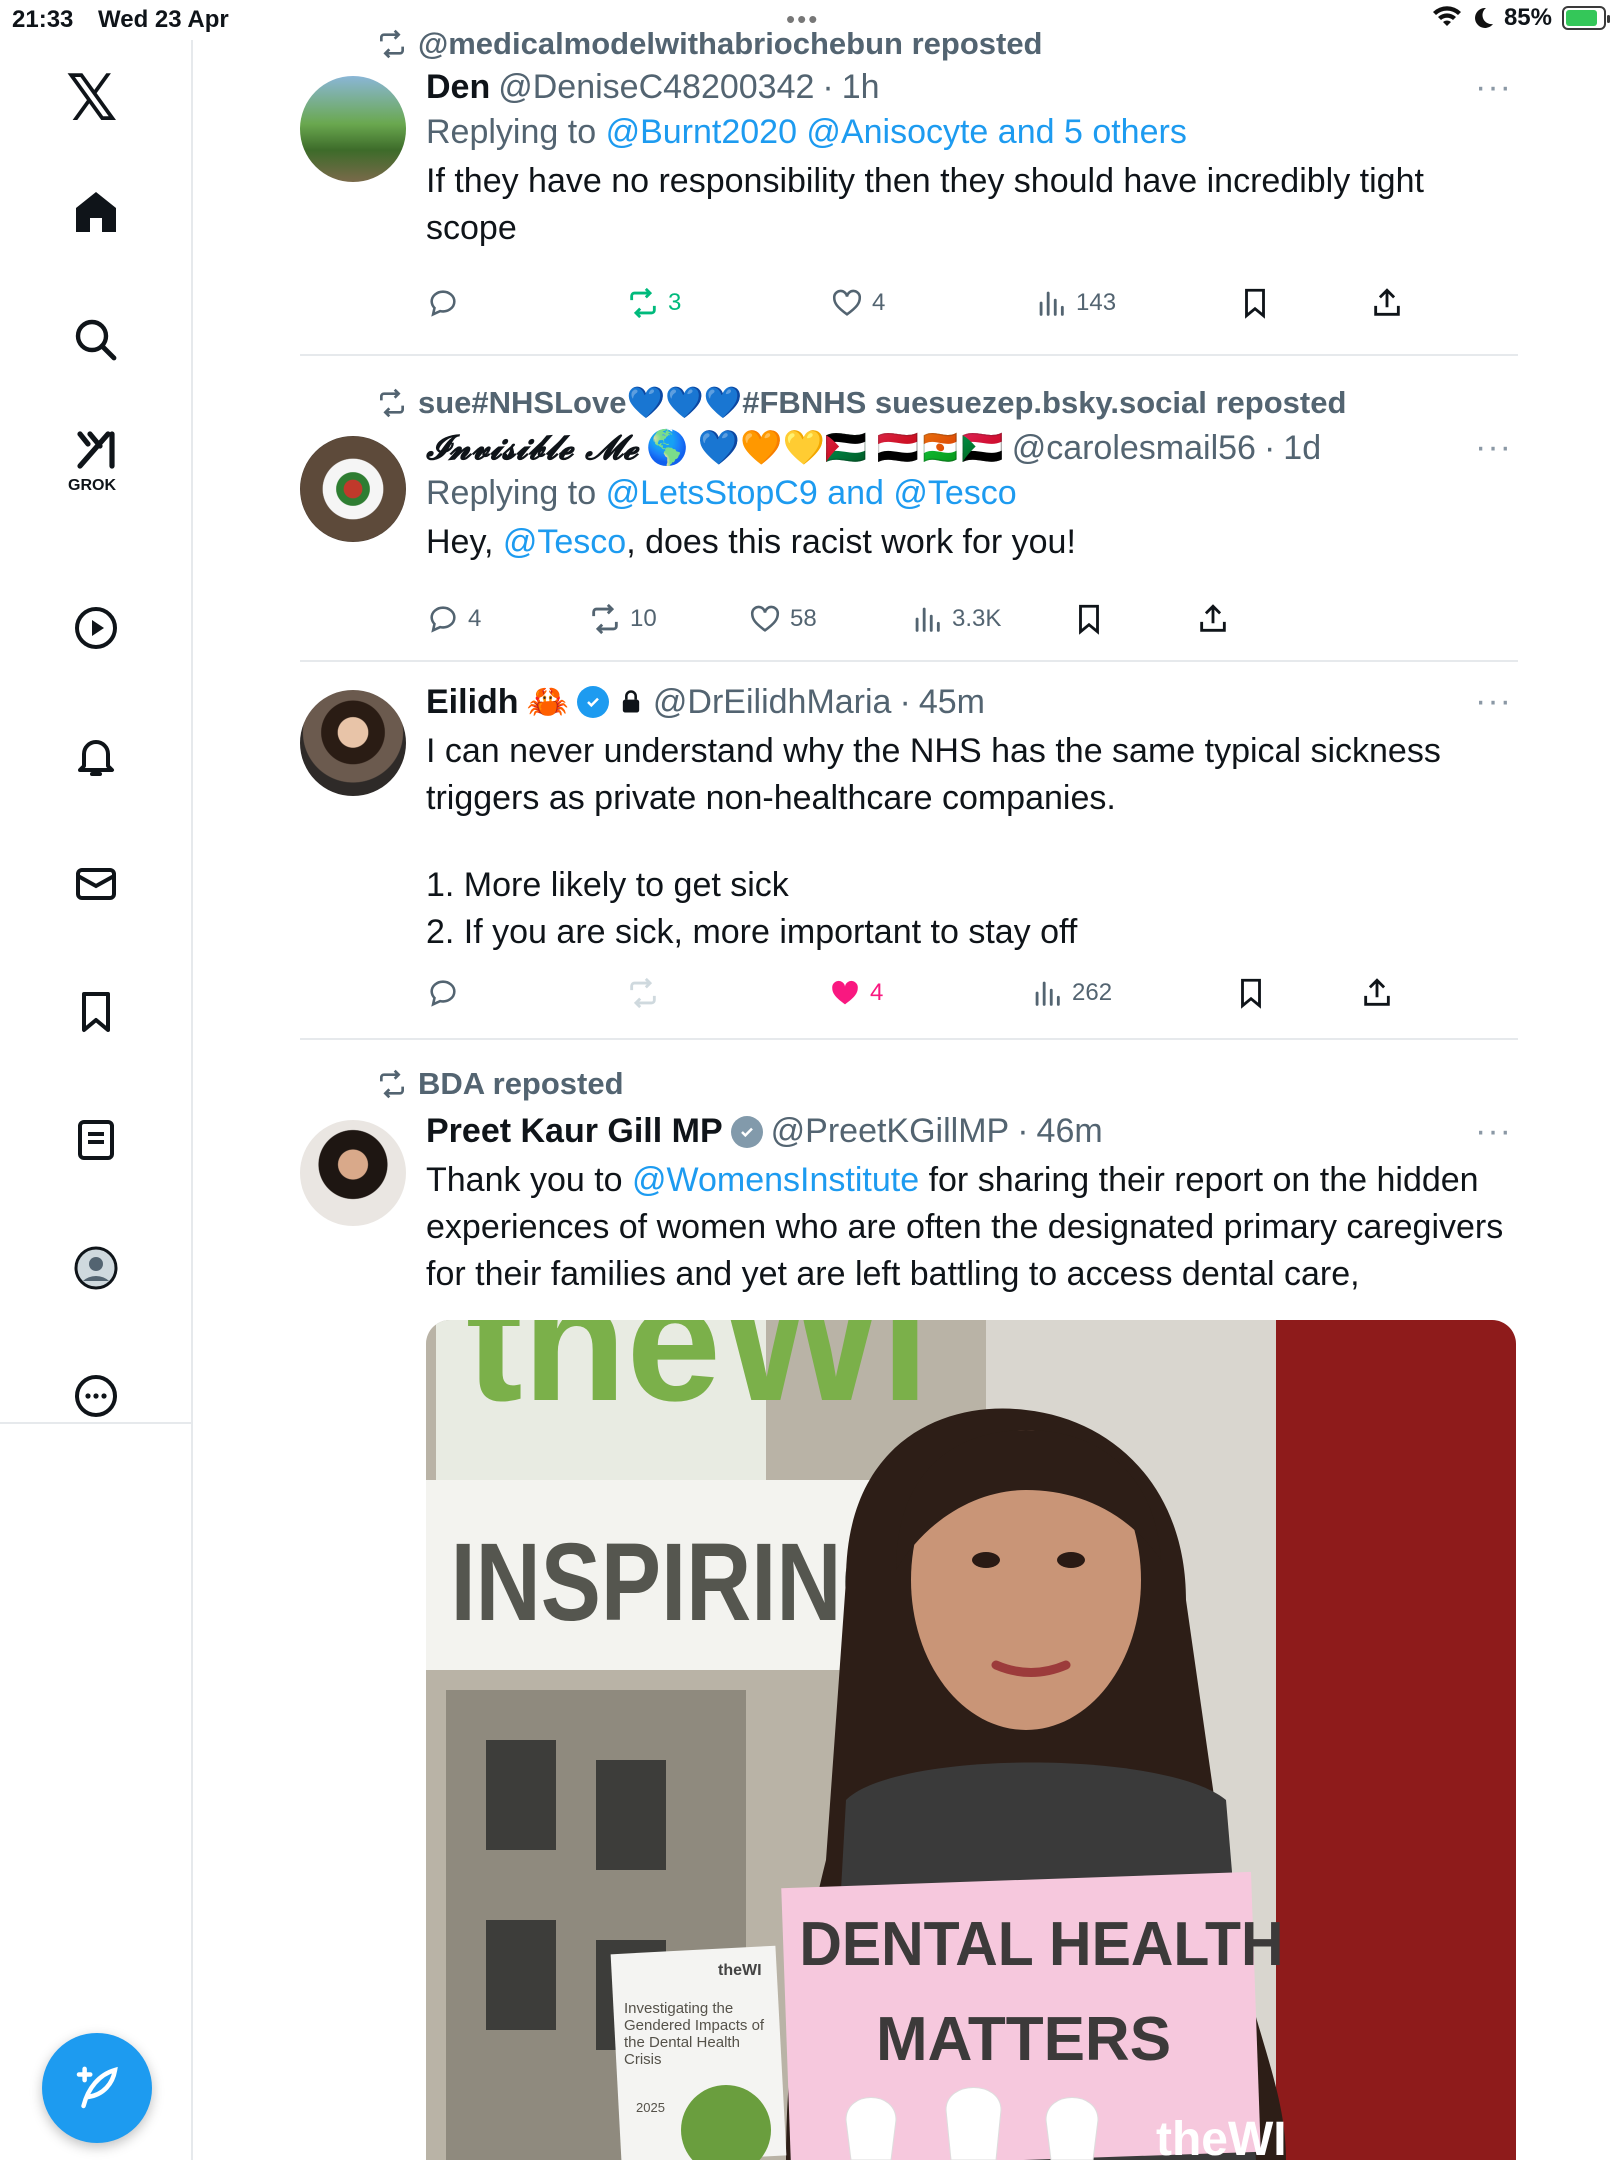 Image resolution: width=1620 pixels, height=2160 pixels. I want to click on tweet-actions: 4 10 58 3.3K, so click(971, 622).